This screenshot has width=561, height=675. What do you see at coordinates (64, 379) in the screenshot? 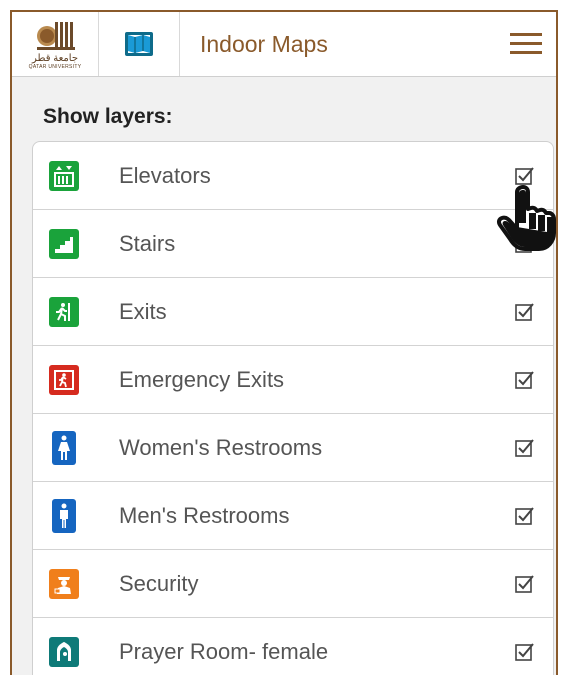
I see `emergency-exit-icon` at bounding box center [64, 379].